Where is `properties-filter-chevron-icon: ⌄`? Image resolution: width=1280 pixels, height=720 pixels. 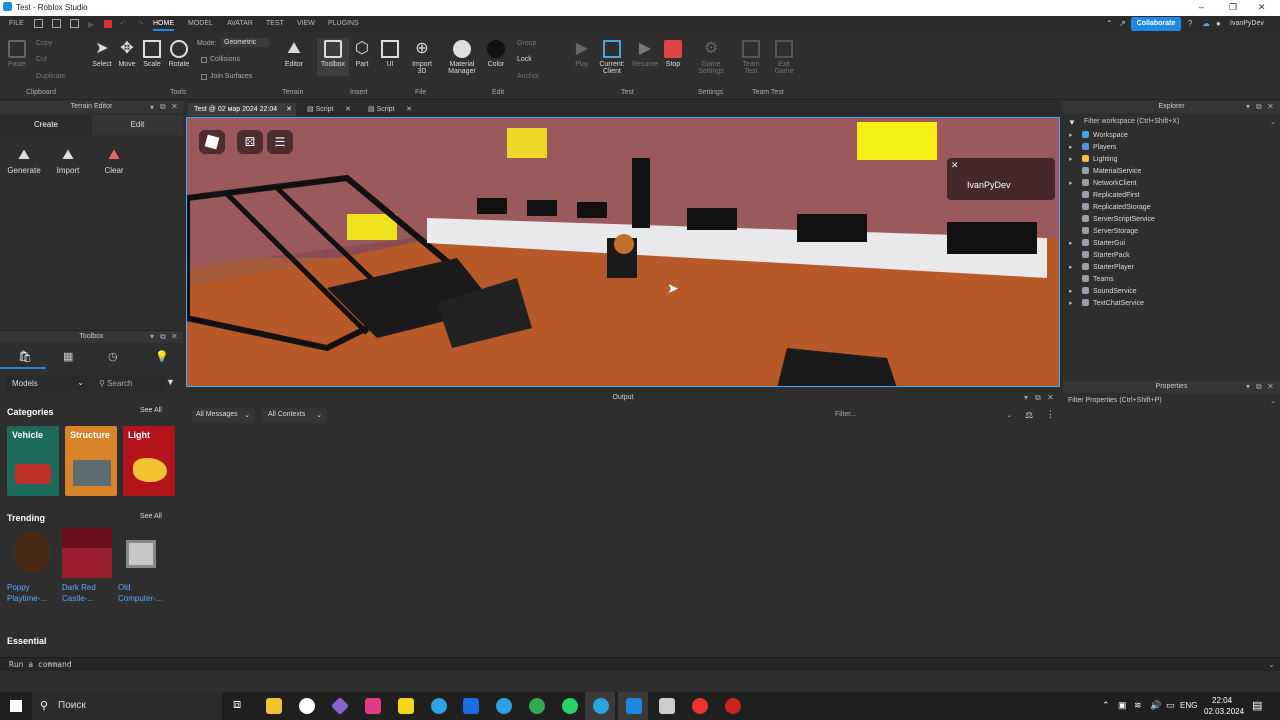
properties-filter-chevron-icon: ⌄ is located at coordinates (1273, 401).